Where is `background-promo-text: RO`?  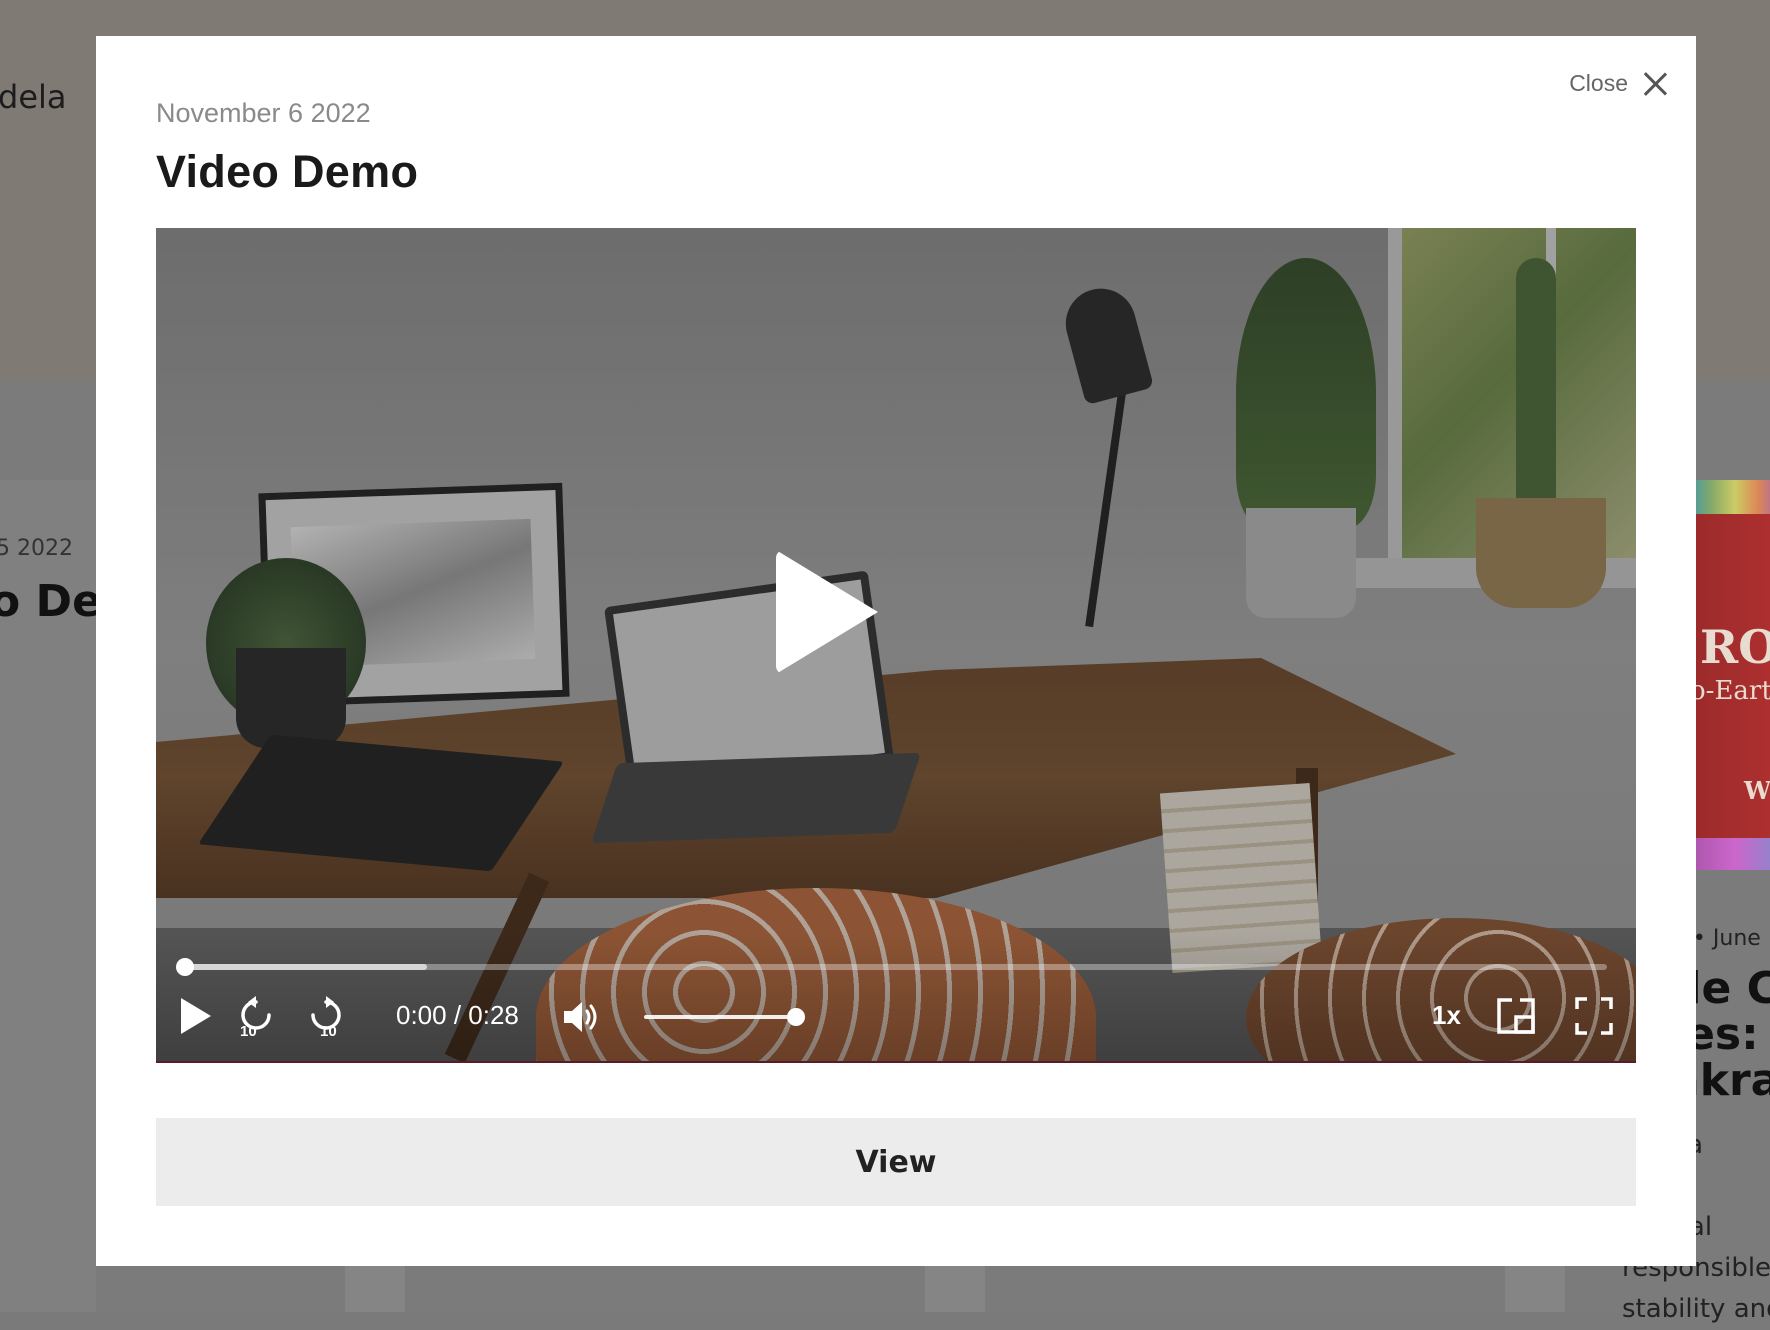
background-promo-text: RO is located at coordinates (1735, 647).